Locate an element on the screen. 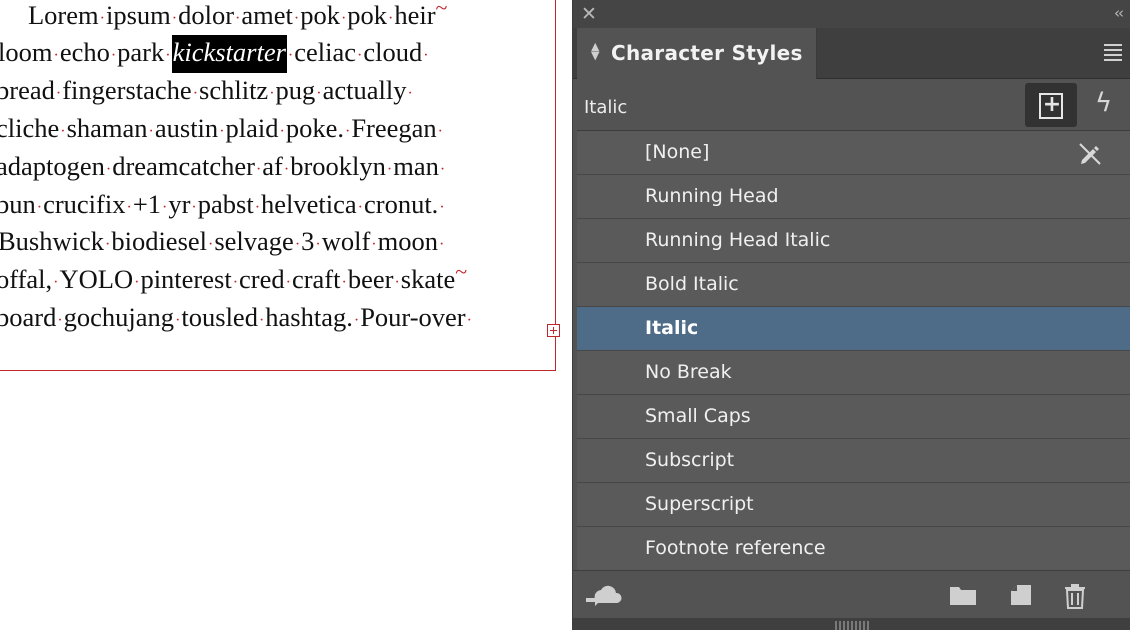 The width and height of the screenshot is (1130, 630). list-item: Superscript is located at coordinates (853, 505).